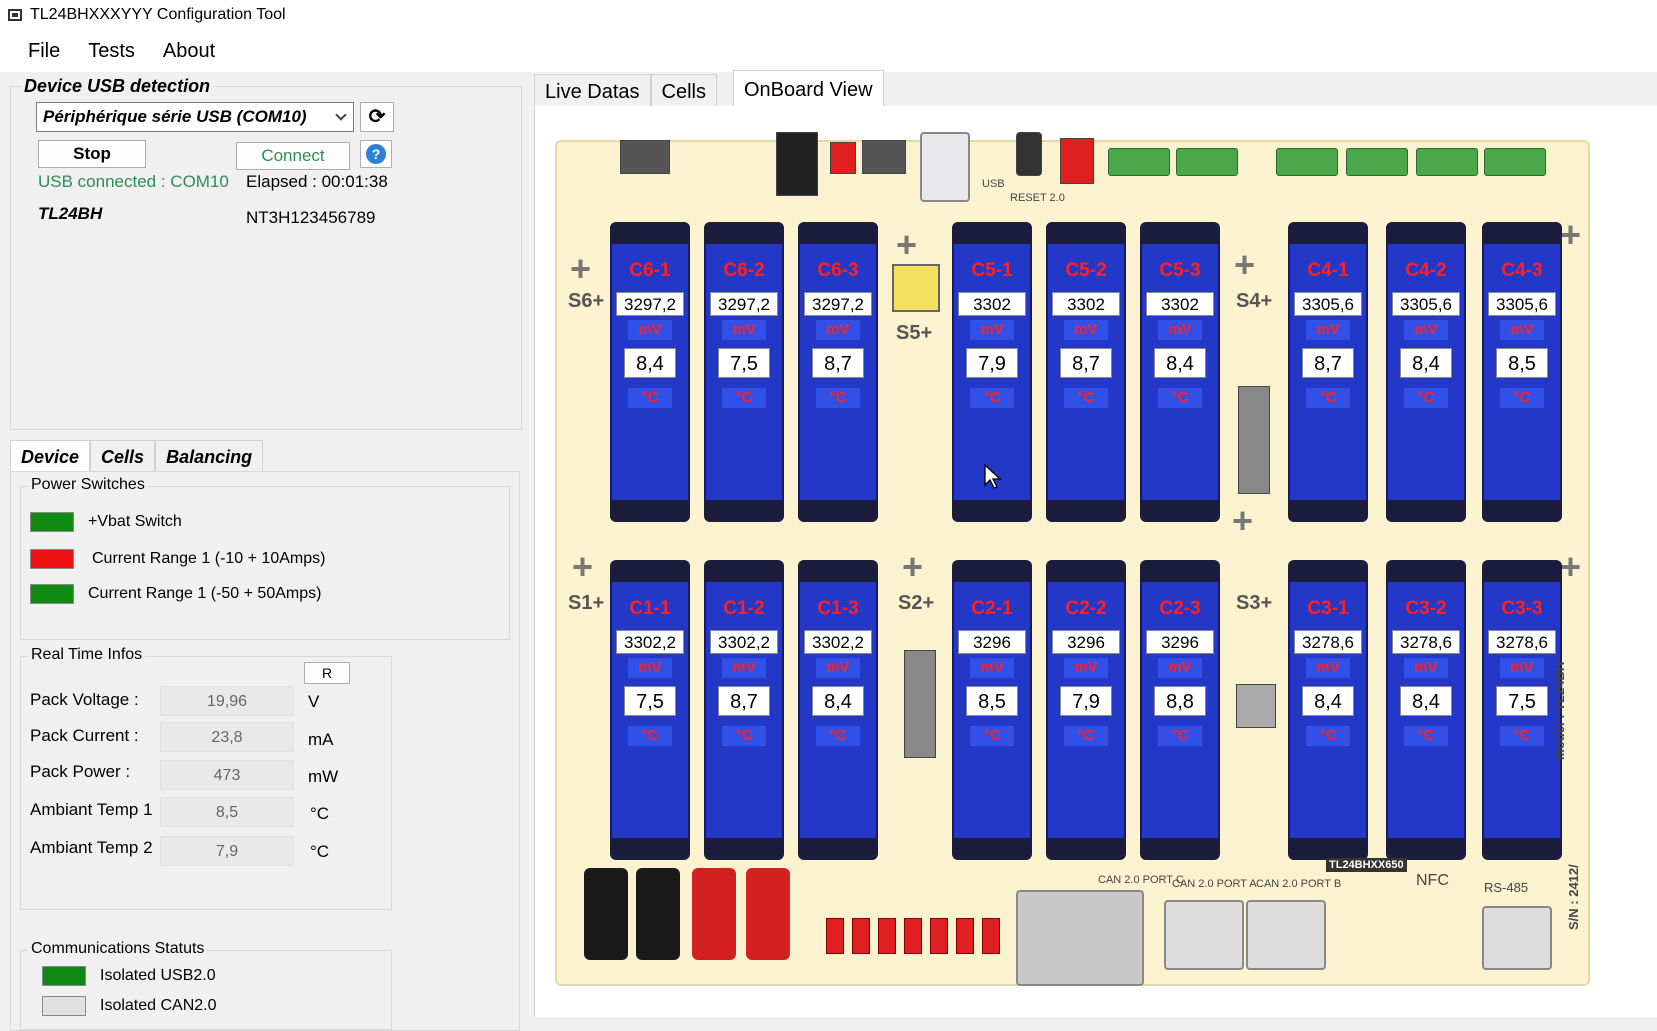 Image resolution: width=1657 pixels, height=1031 pixels. I want to click on battery-cell-c4-1: C4-1 3305,6 mV 8,7 °C, so click(1328, 372).